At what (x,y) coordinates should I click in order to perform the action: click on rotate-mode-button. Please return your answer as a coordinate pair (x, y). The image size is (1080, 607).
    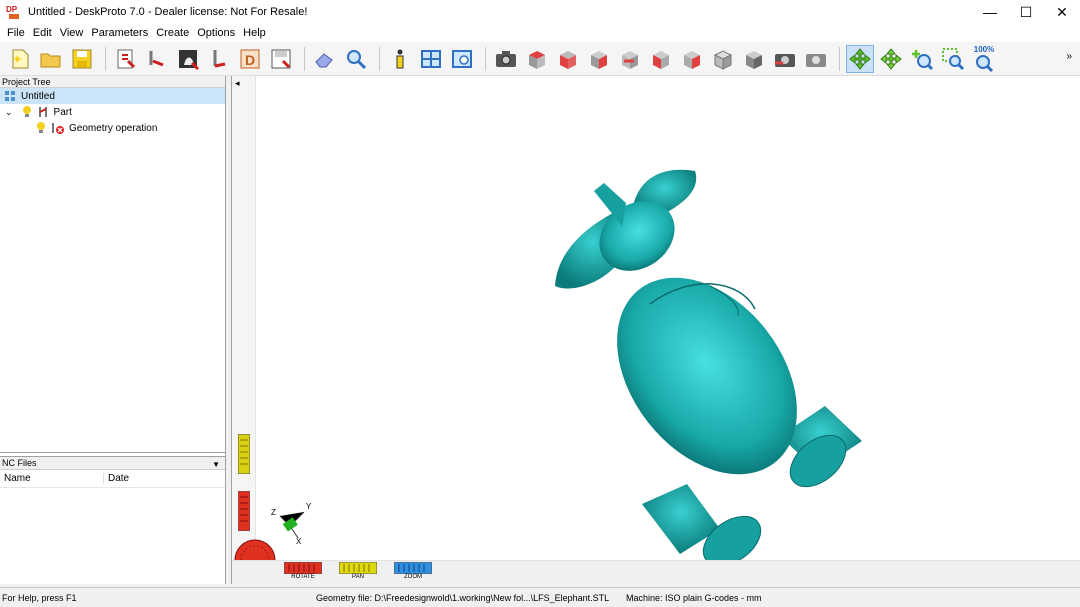
    Looking at the image, I should click on (860, 58).